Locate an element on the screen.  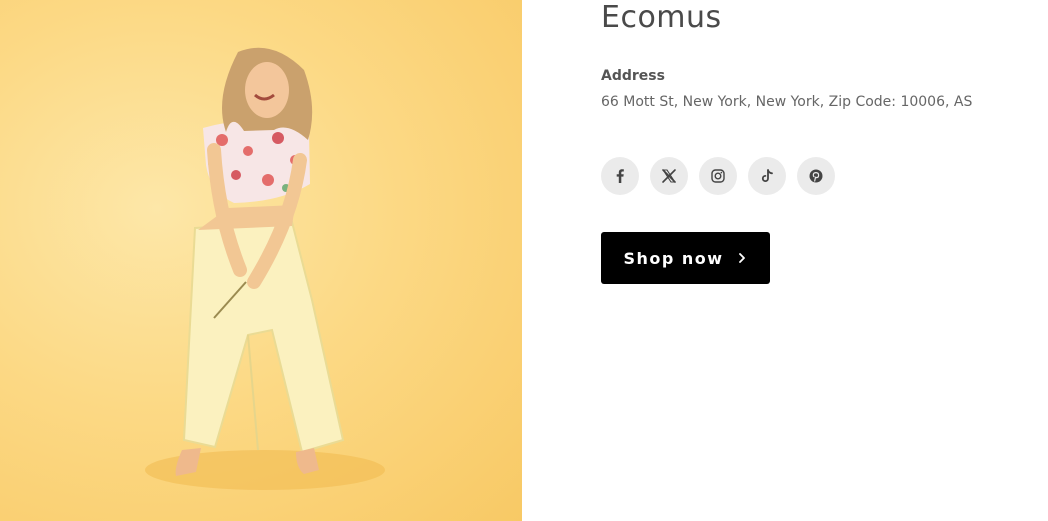
facebook-icon is located at coordinates (620, 176).